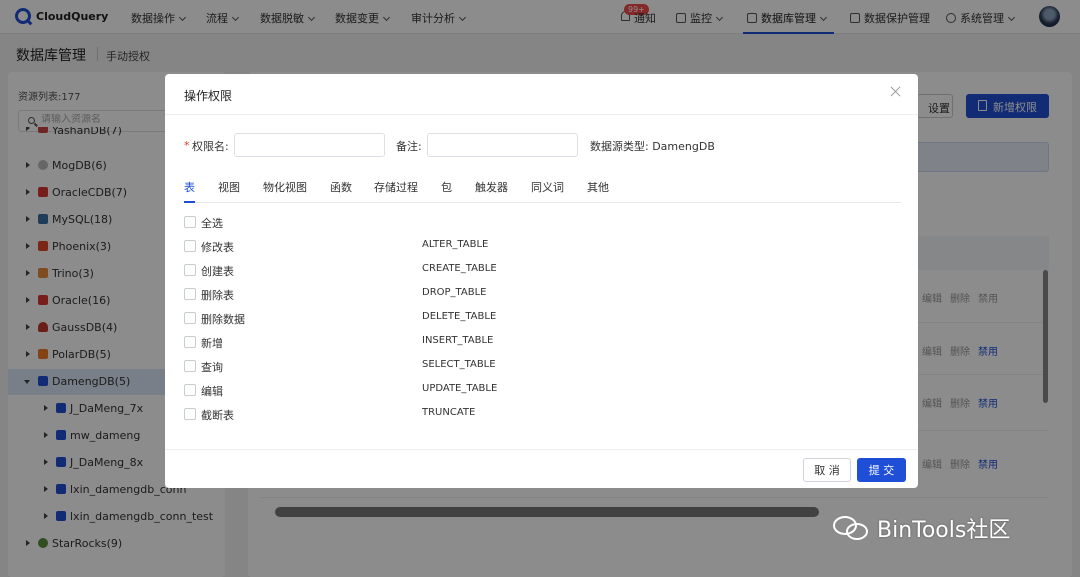 The image size is (1080, 577). Describe the element at coordinates (547, 187) in the screenshot. I see `tab-synonym: 同义词` at that location.